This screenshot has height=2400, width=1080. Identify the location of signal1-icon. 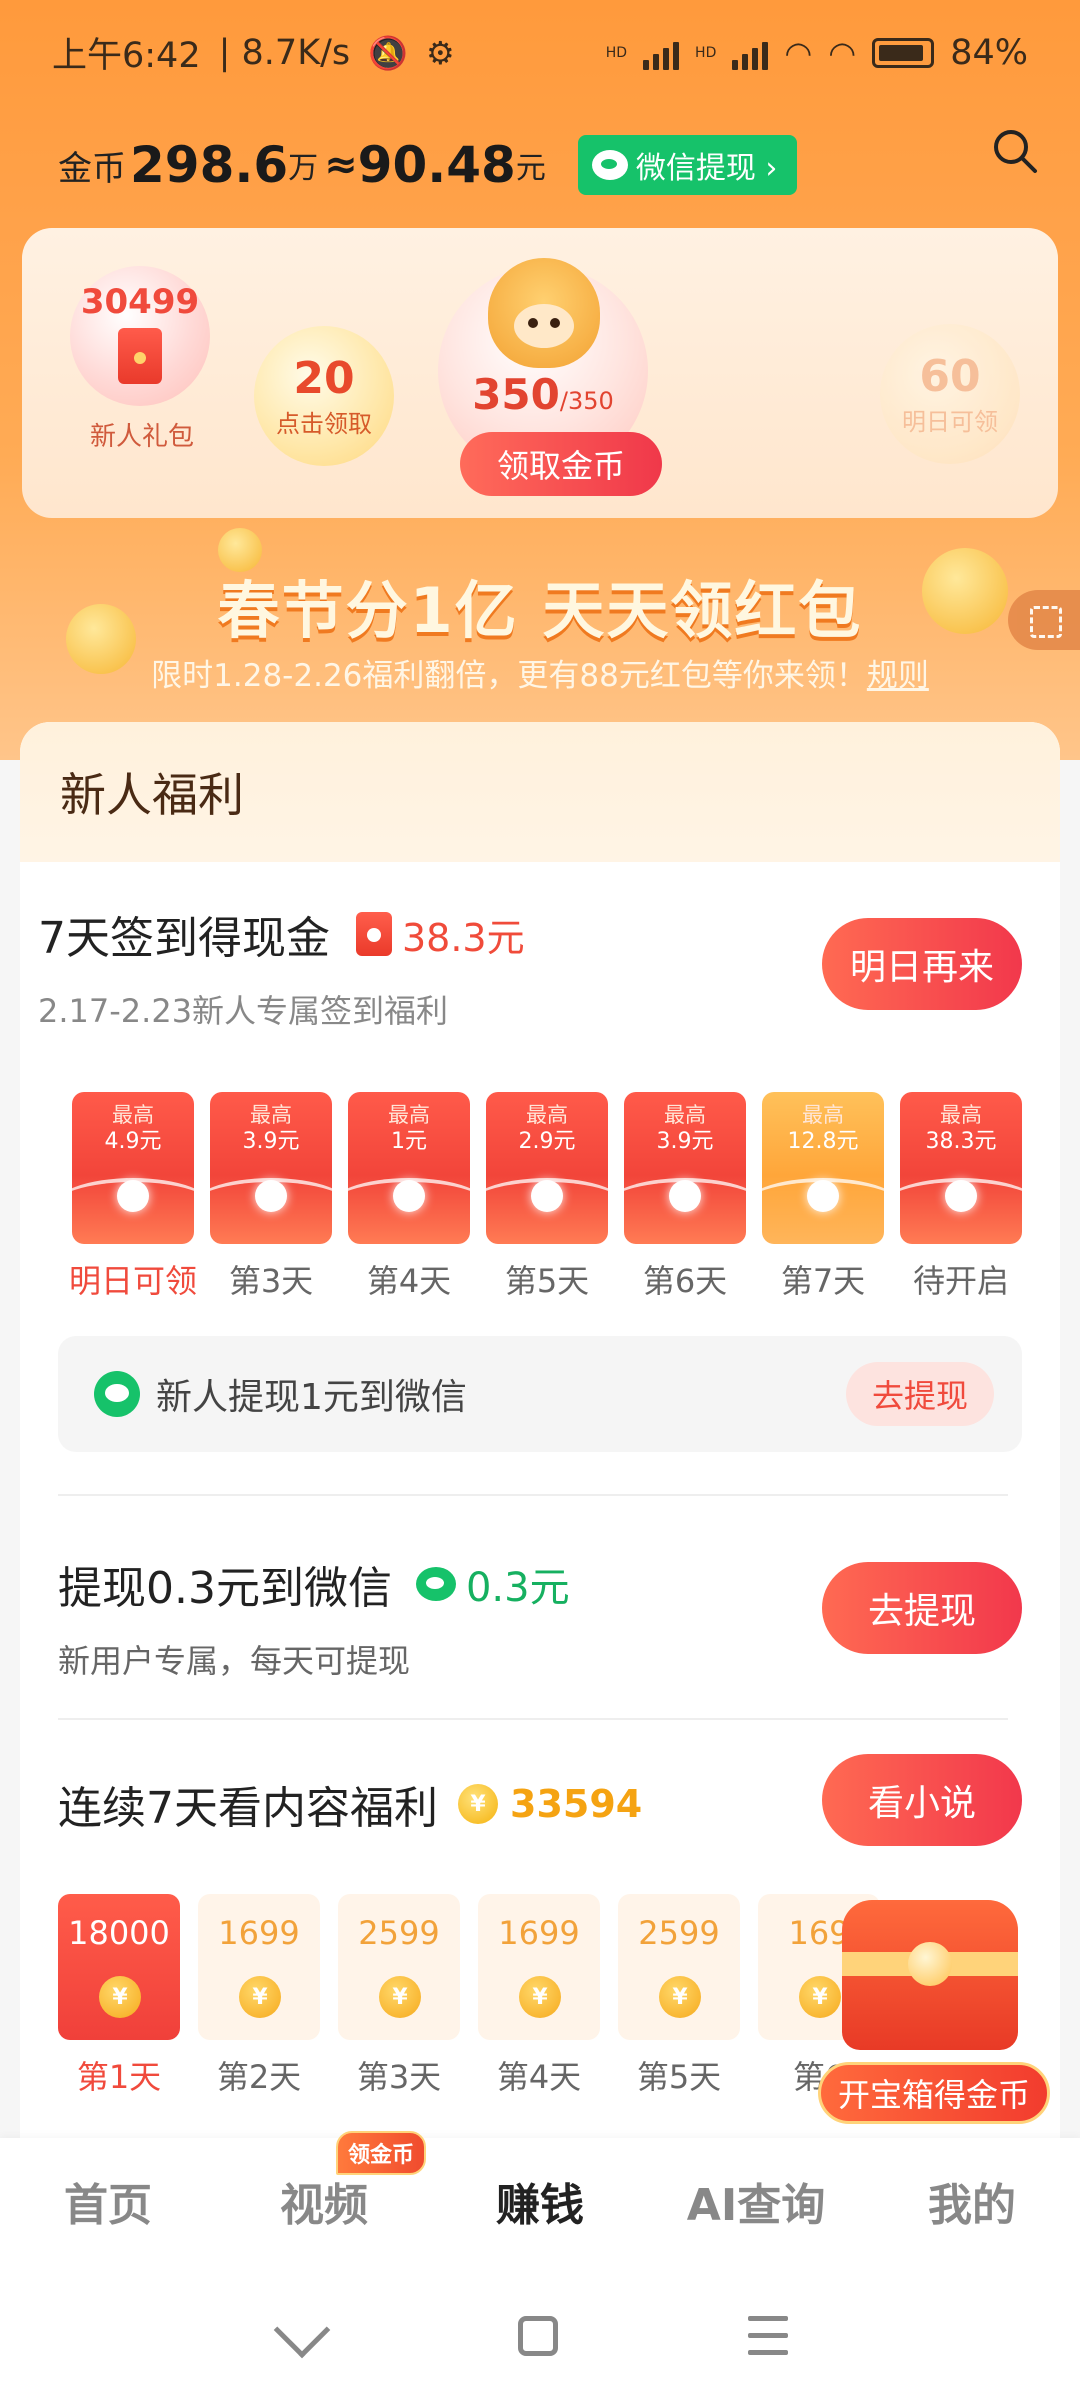
(661, 53).